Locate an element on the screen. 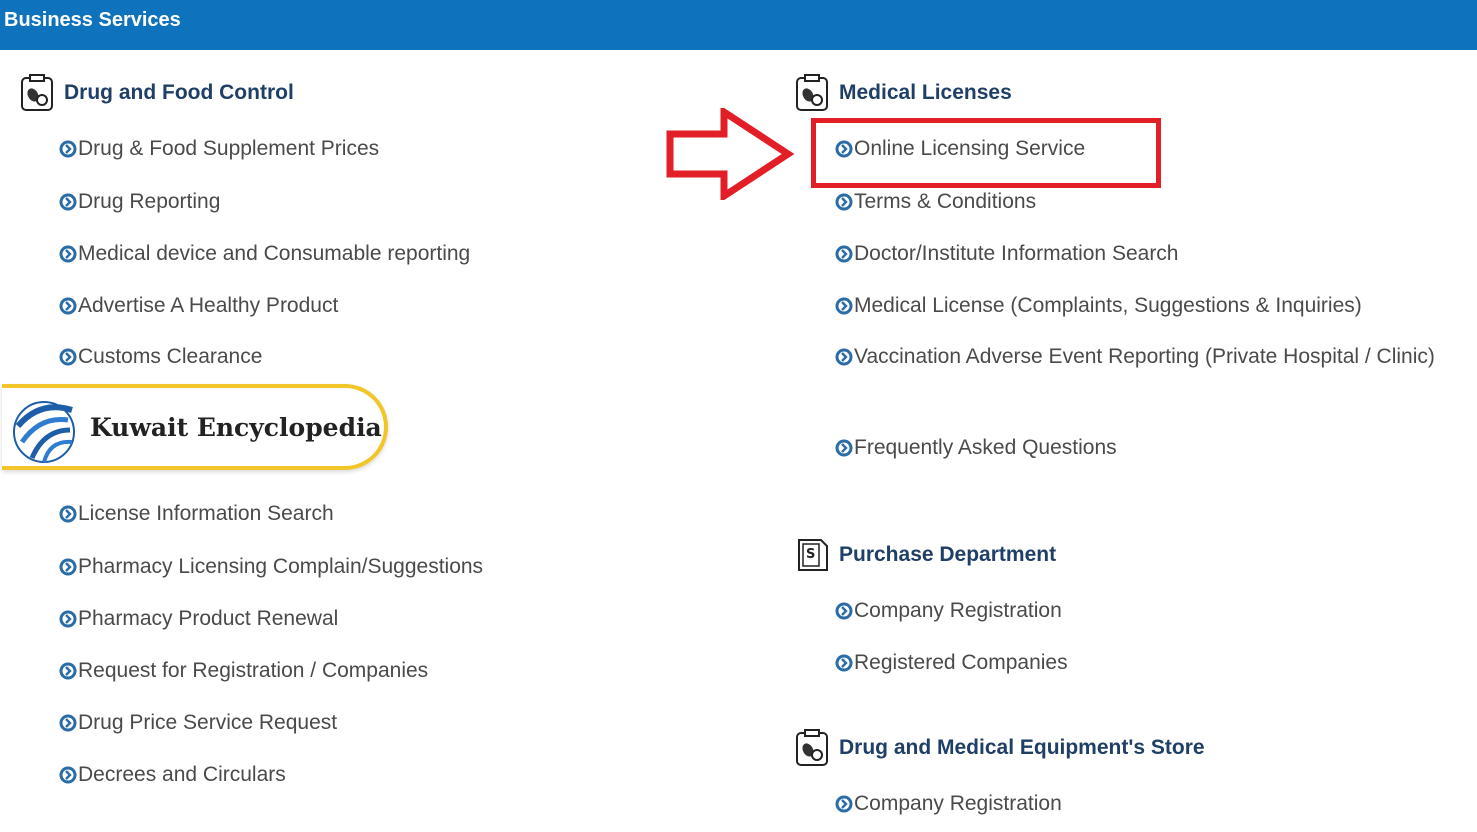 The width and height of the screenshot is (1477, 832). link-label: Frequently Asked Questions is located at coordinates (985, 447).